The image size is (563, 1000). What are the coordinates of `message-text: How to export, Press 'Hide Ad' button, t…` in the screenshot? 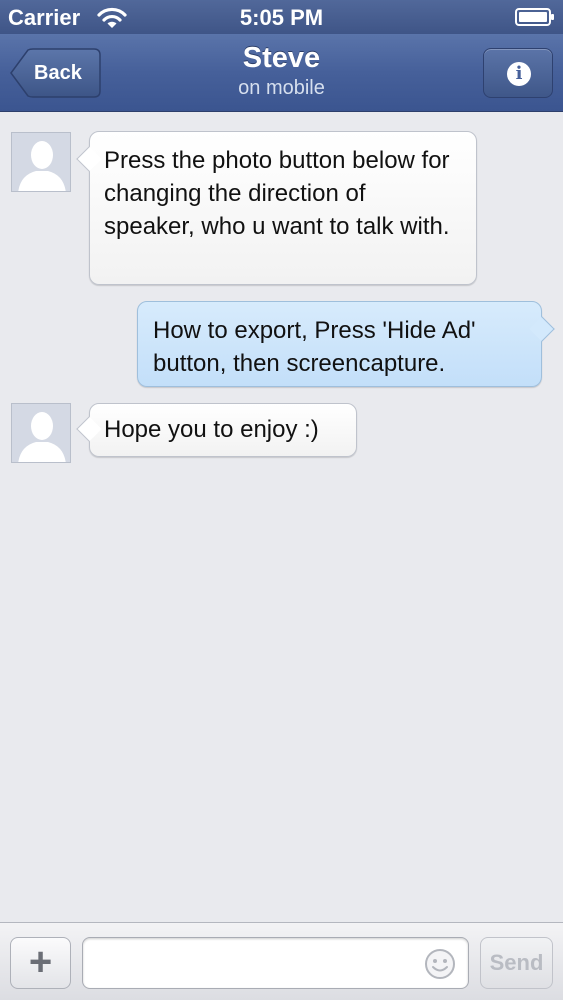 It's located at (314, 347).